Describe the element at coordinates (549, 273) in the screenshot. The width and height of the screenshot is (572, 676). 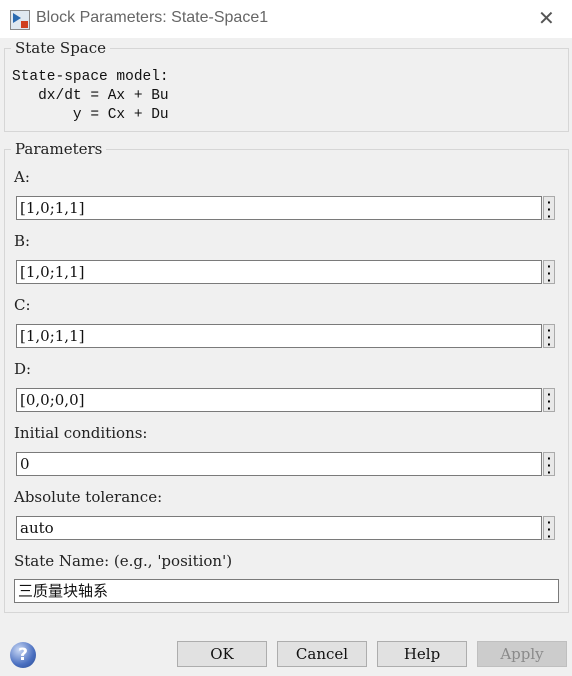
I see `b-more-options-icon: · · ·` at that location.